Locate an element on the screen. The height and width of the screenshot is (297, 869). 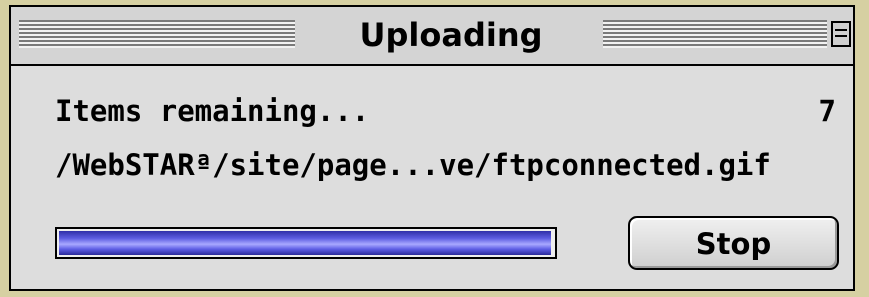
upload-progress-fill is located at coordinates (305, 243).